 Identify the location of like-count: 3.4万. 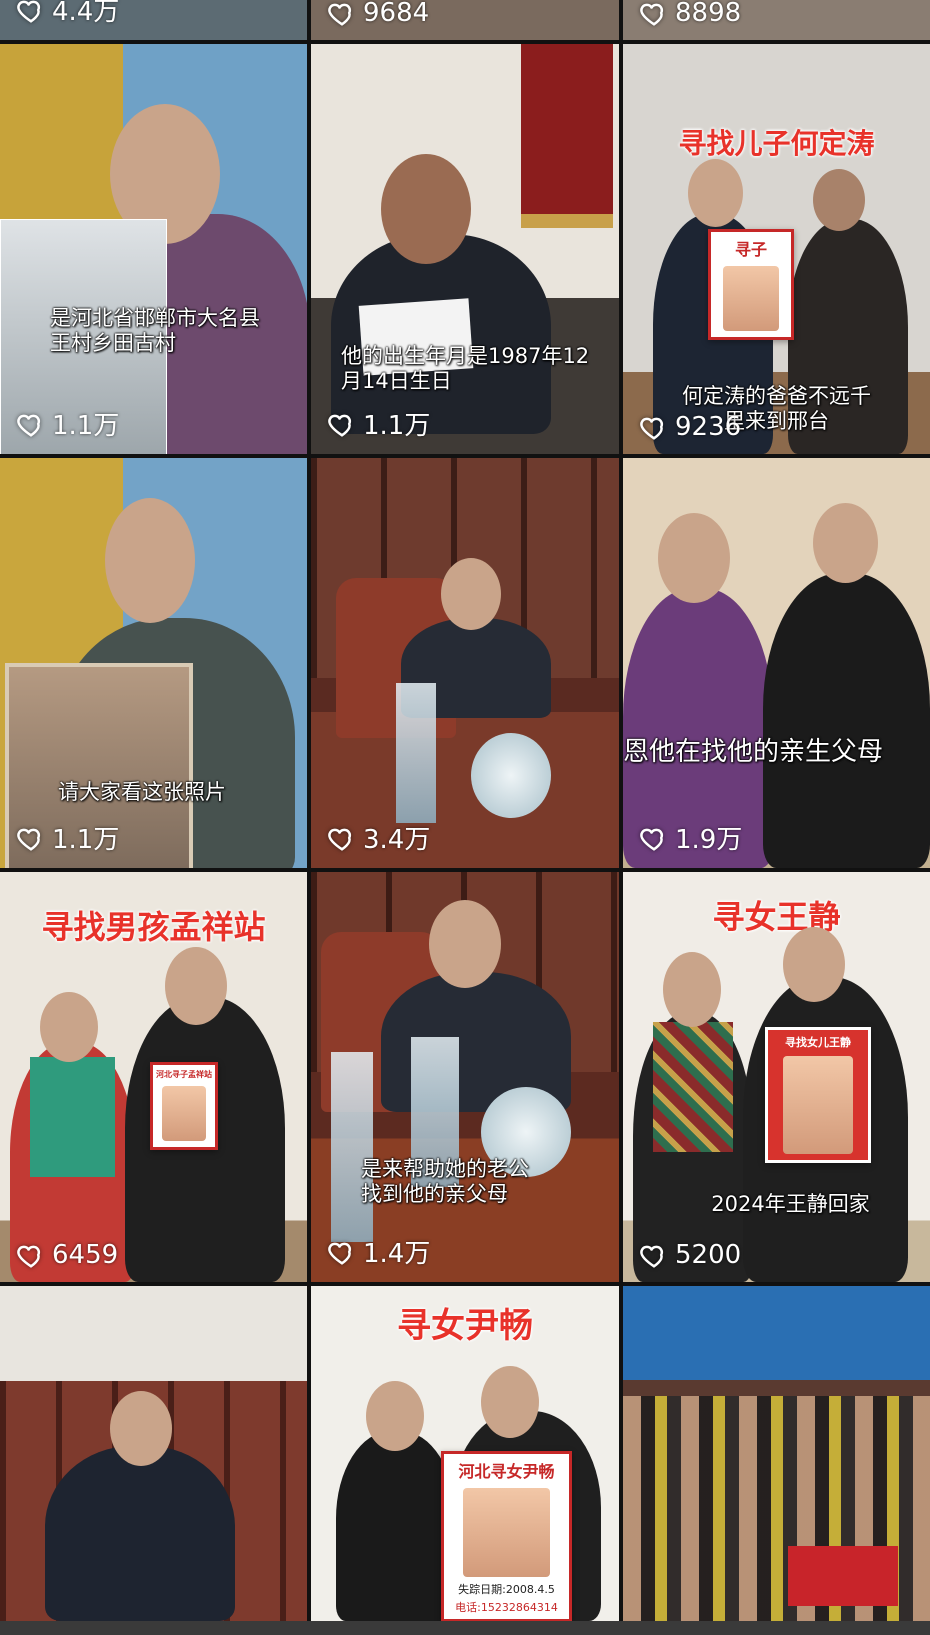
(378, 837).